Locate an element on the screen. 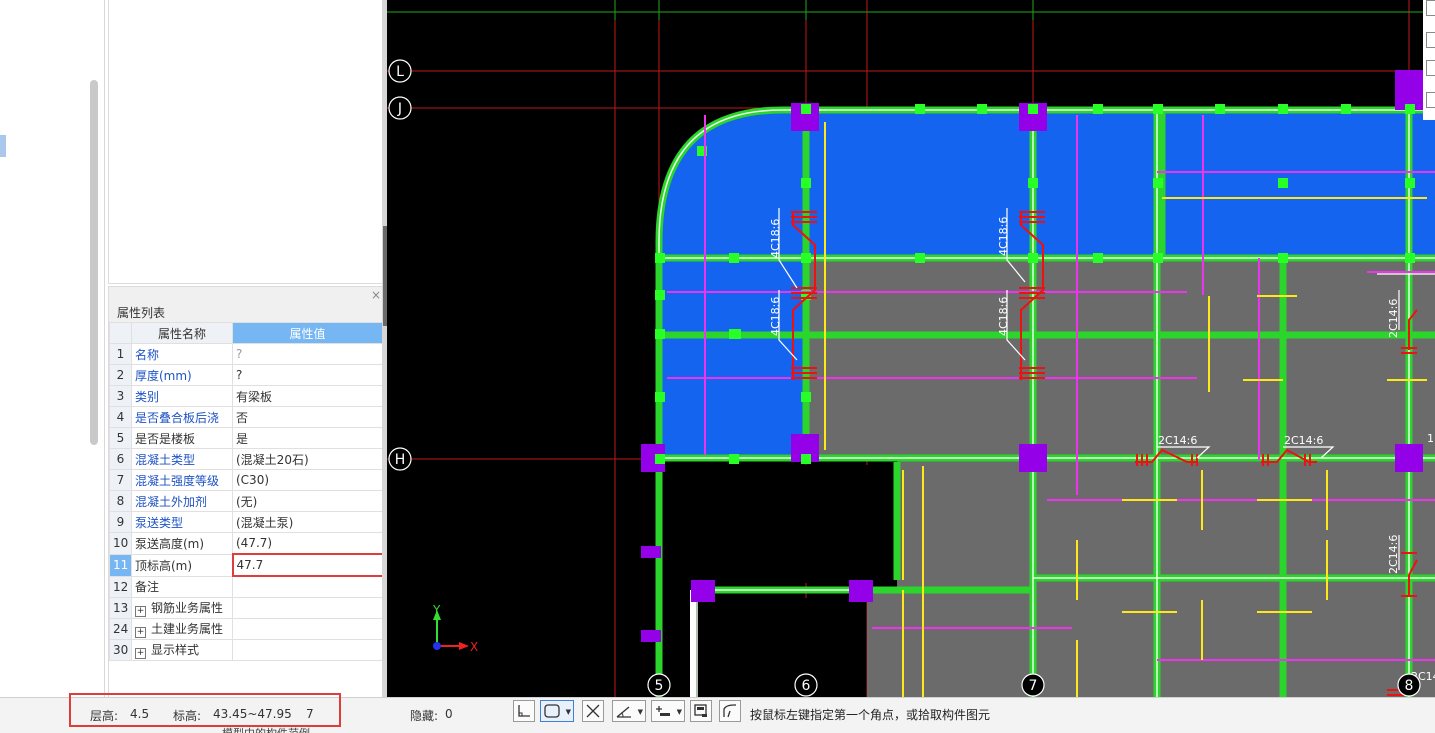 The width and height of the screenshot is (1435, 733). top-elevation-input: 47.7 is located at coordinates (307, 565).